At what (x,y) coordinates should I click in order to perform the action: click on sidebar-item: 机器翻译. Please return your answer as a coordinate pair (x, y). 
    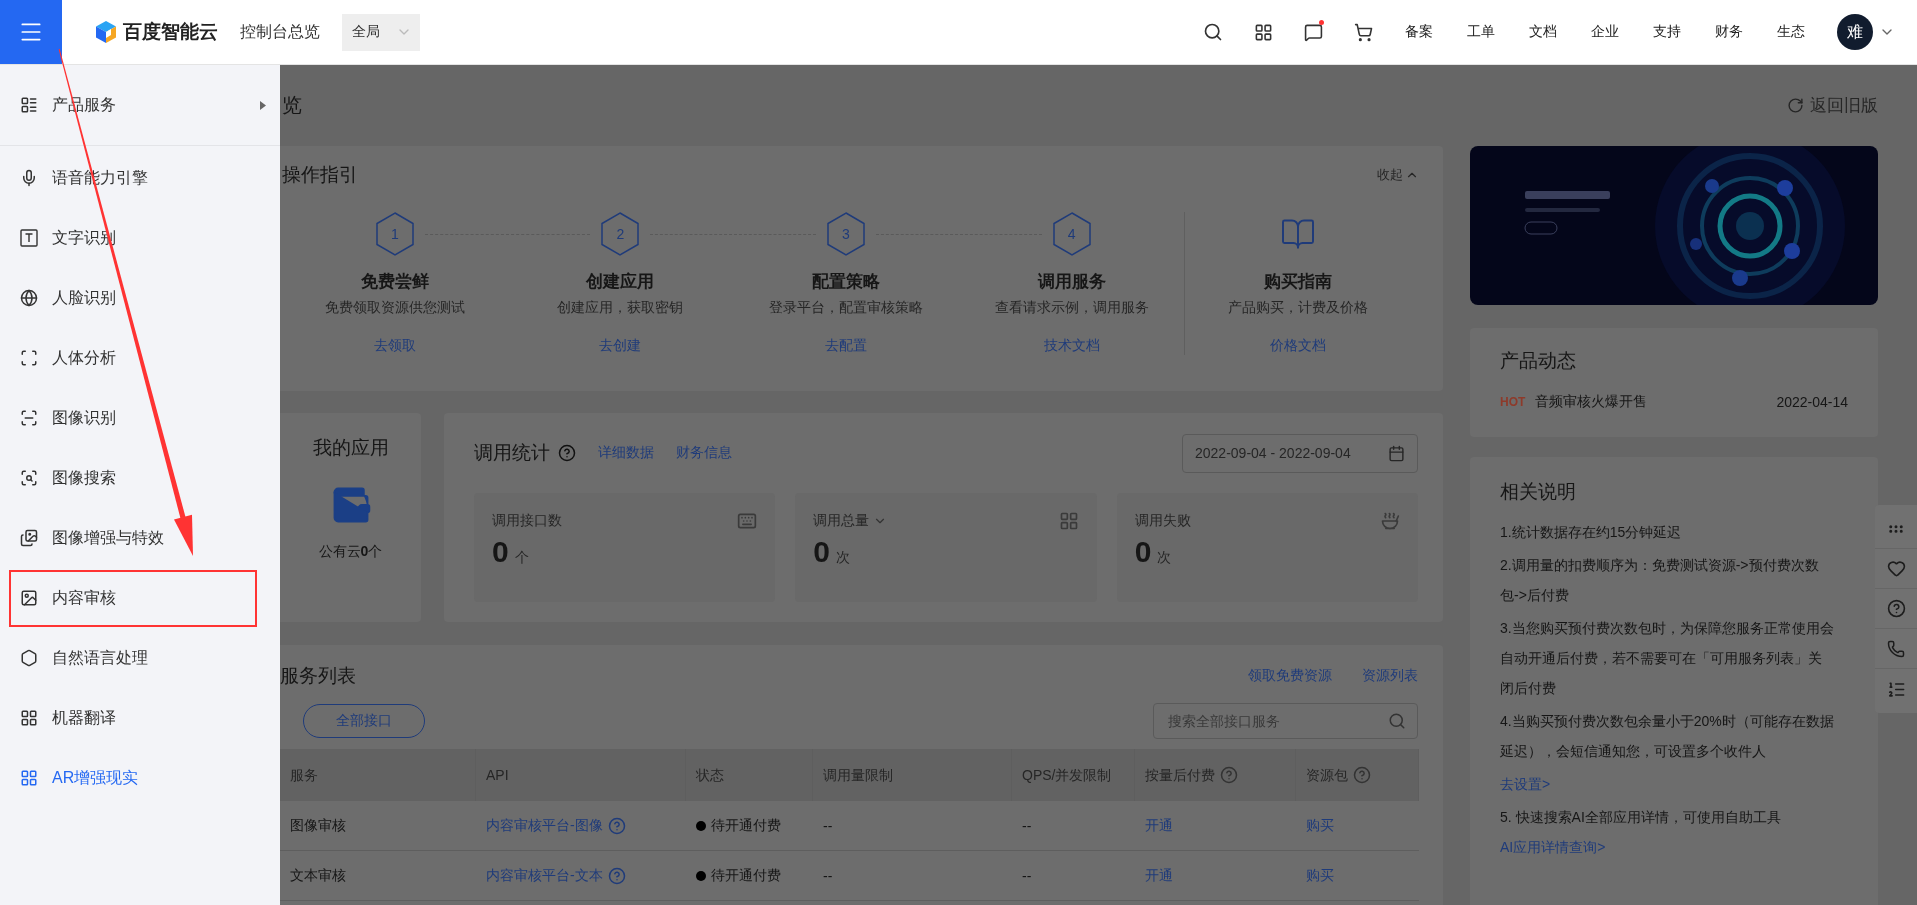
    Looking at the image, I should click on (140, 718).